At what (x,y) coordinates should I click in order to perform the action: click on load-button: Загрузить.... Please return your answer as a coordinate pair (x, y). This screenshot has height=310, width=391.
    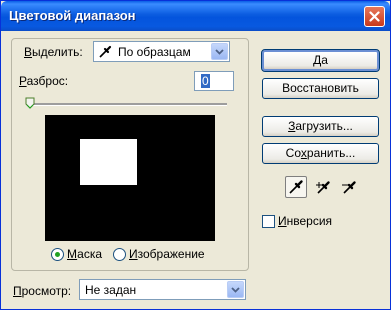
    Looking at the image, I should click on (320, 126).